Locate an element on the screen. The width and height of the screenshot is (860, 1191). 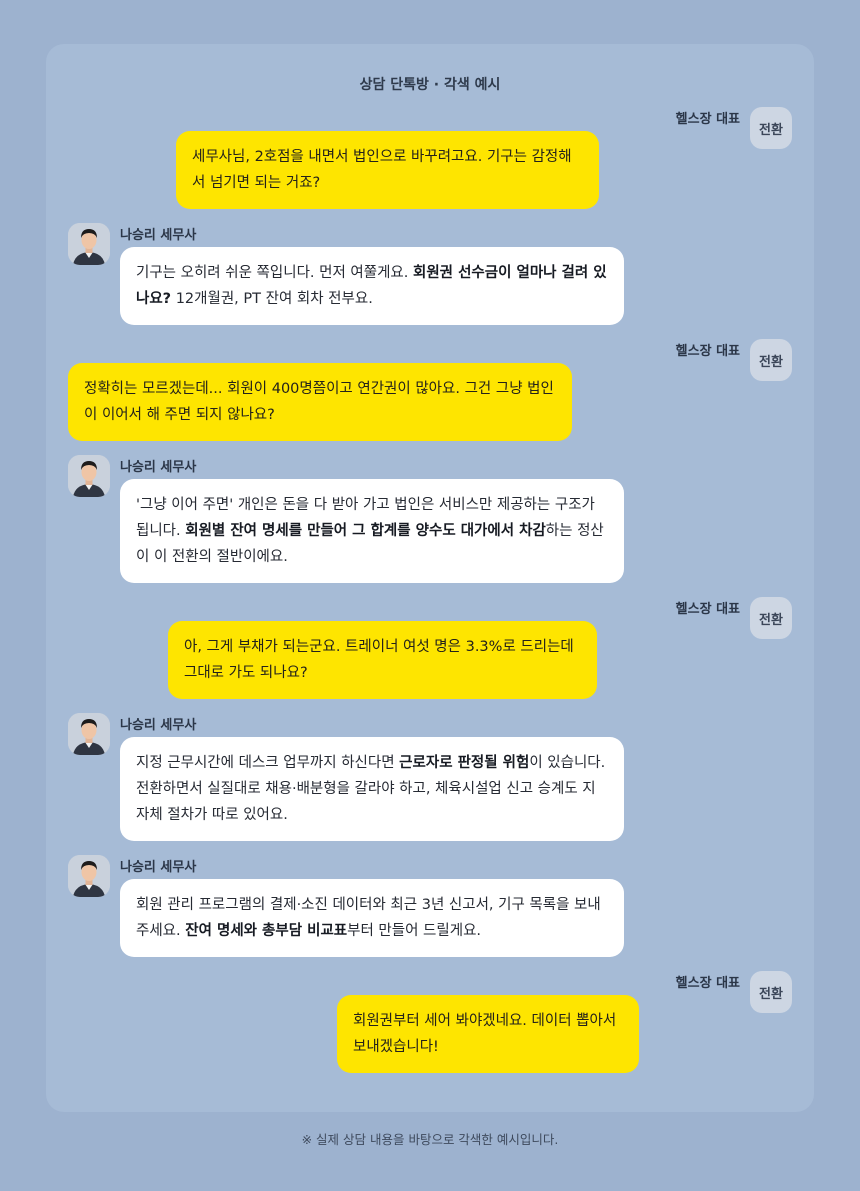
message-text: 기구는 오히려 쉬운 쪽입니다. 먼저 여쭐게요. is located at coordinates (274, 273).